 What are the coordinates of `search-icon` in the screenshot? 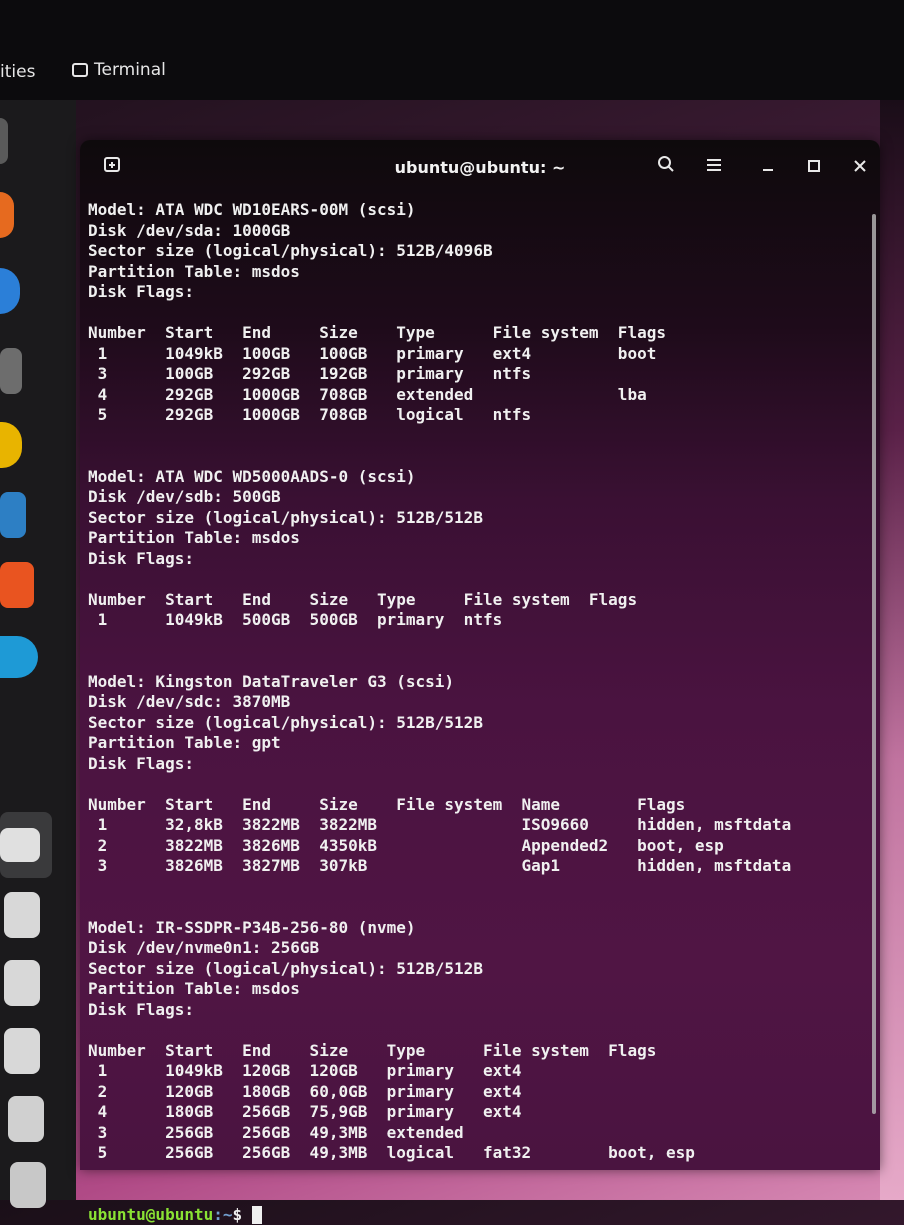 It's located at (666, 168).